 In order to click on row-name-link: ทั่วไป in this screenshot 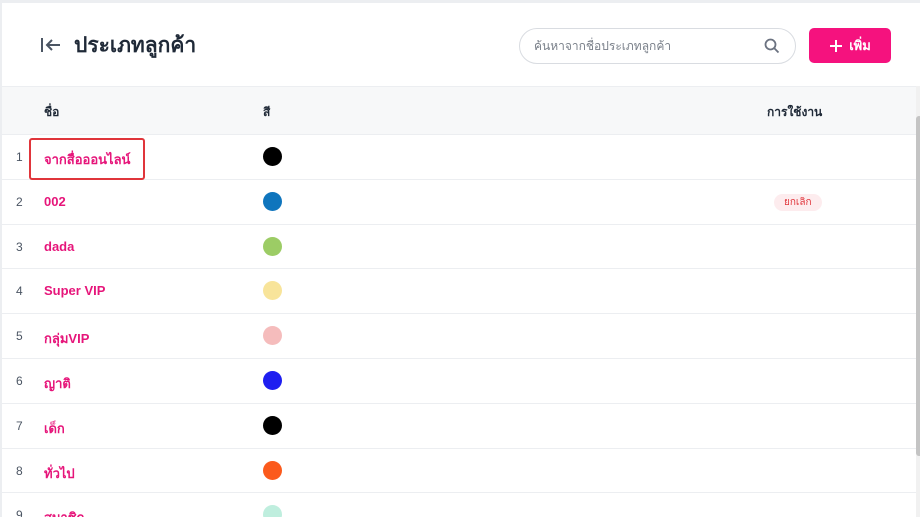, I will do `click(59, 473)`.